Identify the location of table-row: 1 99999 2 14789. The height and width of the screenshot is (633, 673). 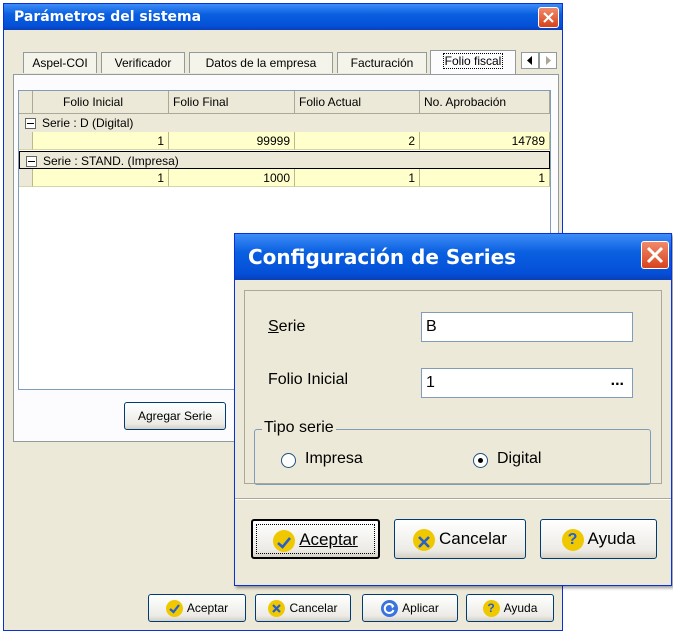
(284, 141).